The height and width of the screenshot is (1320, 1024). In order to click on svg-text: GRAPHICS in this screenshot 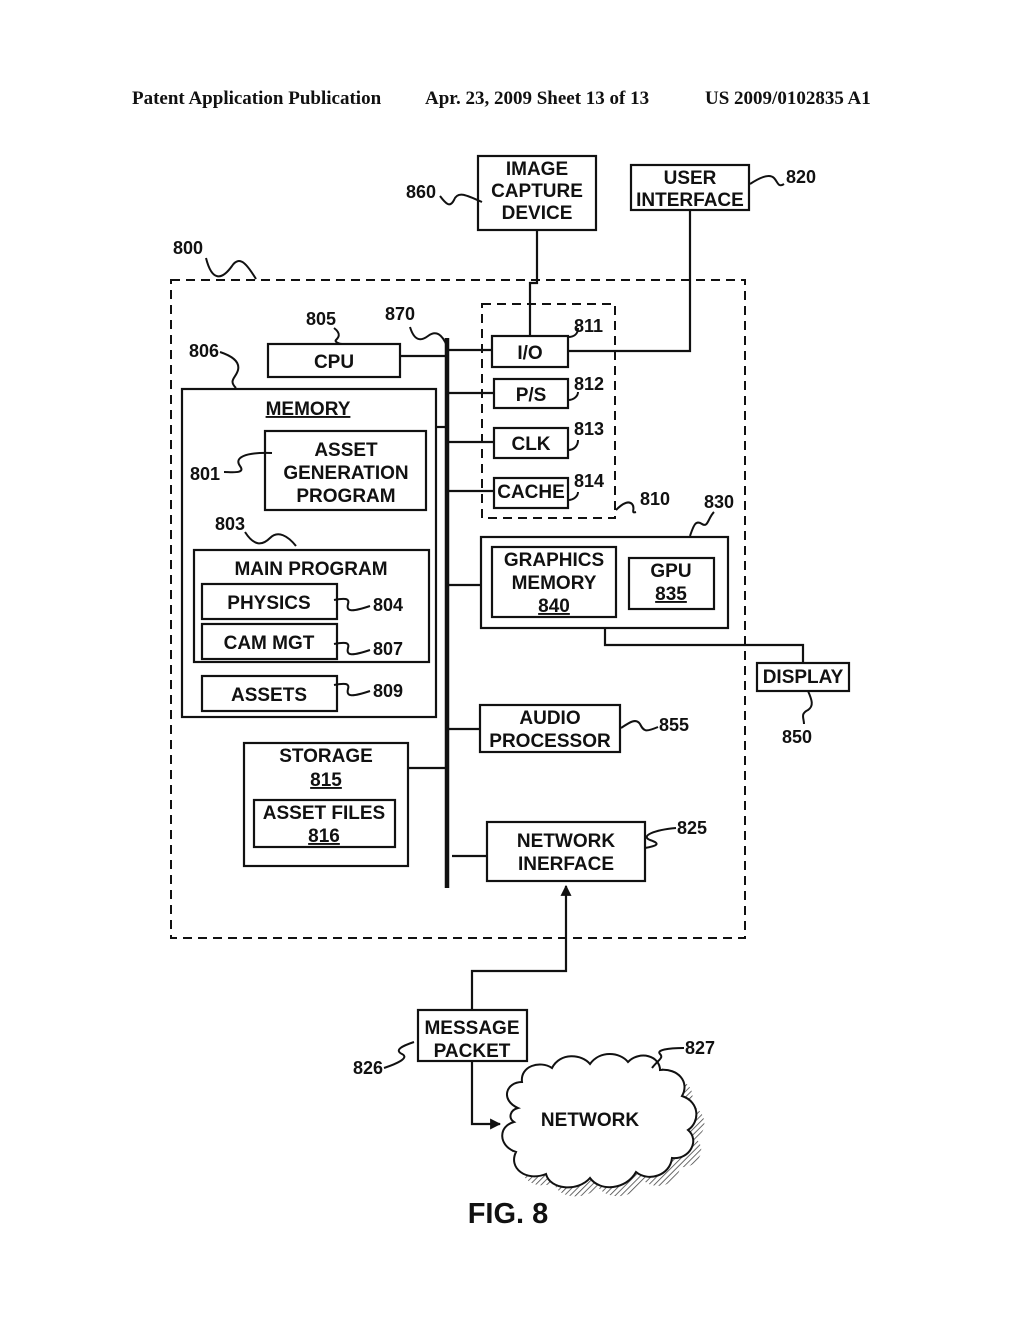, I will do `click(554, 560)`.